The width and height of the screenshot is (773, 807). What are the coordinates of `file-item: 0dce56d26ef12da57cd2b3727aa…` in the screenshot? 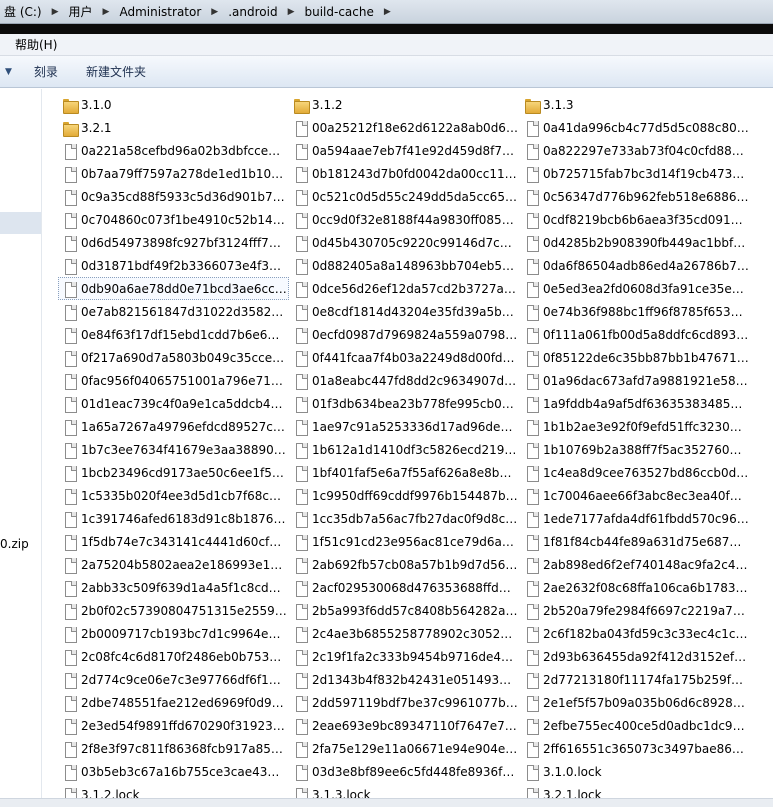 It's located at (404, 288).